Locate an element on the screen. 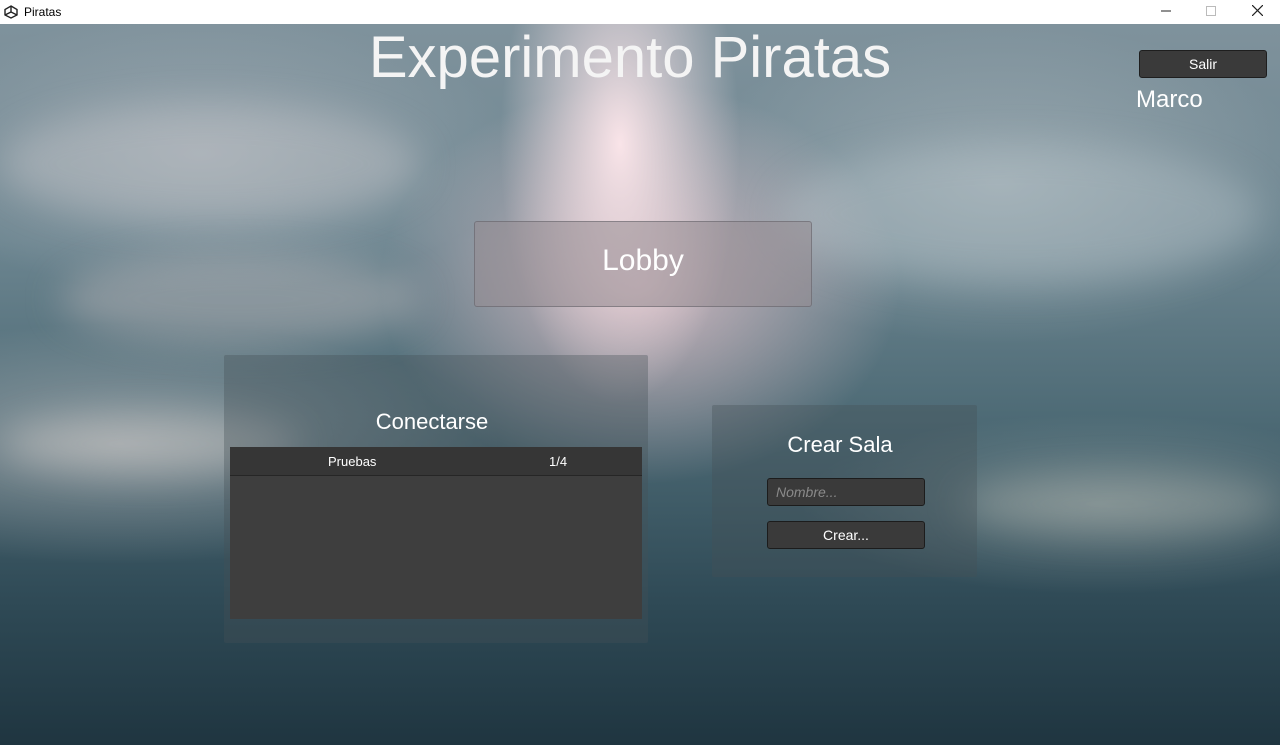 This screenshot has height=745, width=1280. window-titlebar: Piratas is located at coordinates (640, 12).